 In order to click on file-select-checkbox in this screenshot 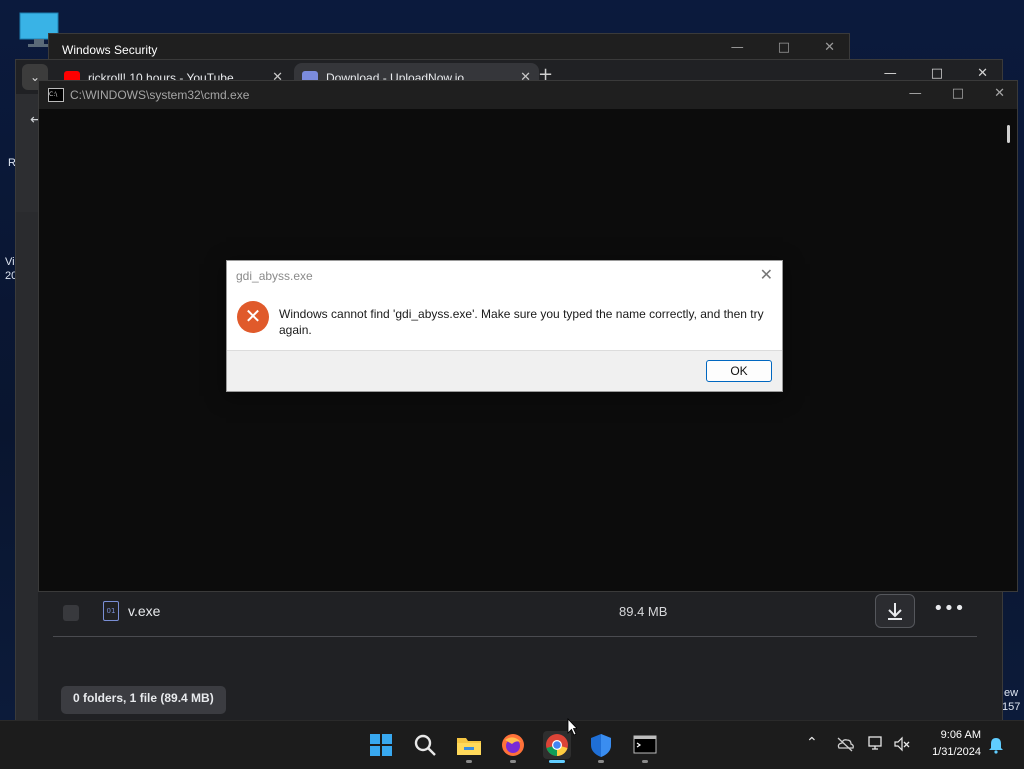, I will do `click(71, 613)`.